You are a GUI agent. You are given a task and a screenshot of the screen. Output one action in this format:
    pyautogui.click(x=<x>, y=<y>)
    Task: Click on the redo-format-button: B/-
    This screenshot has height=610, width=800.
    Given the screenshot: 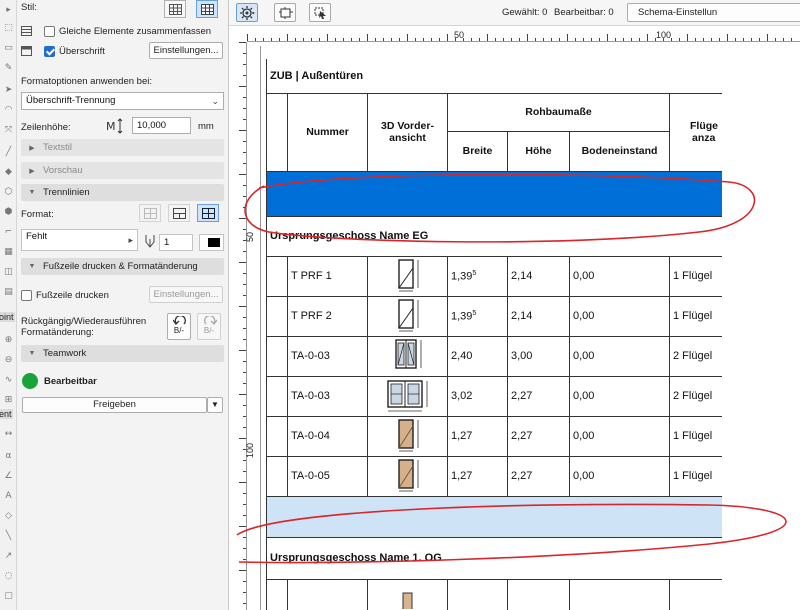 What is the action you would take?
    pyautogui.click(x=209, y=326)
    